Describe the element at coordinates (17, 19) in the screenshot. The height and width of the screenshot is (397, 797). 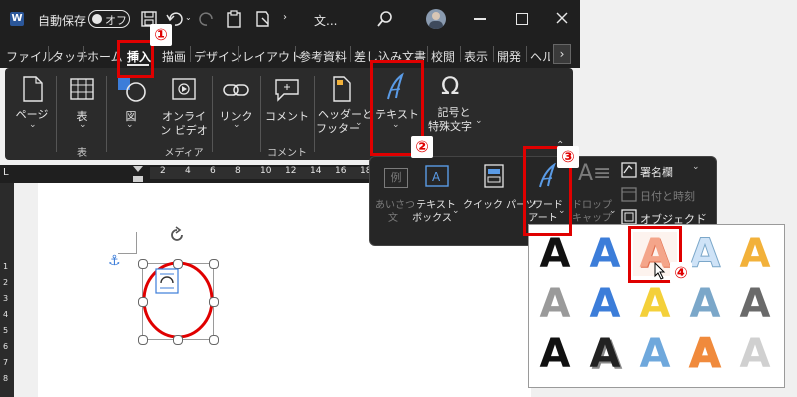
I see `word-app-icon: W` at that location.